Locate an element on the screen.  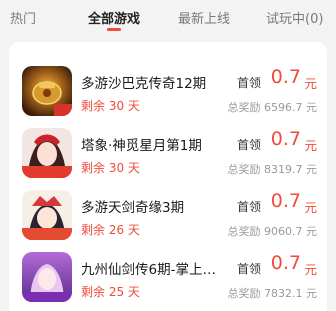
tab-hot: 热门 is located at coordinates (23, 17).